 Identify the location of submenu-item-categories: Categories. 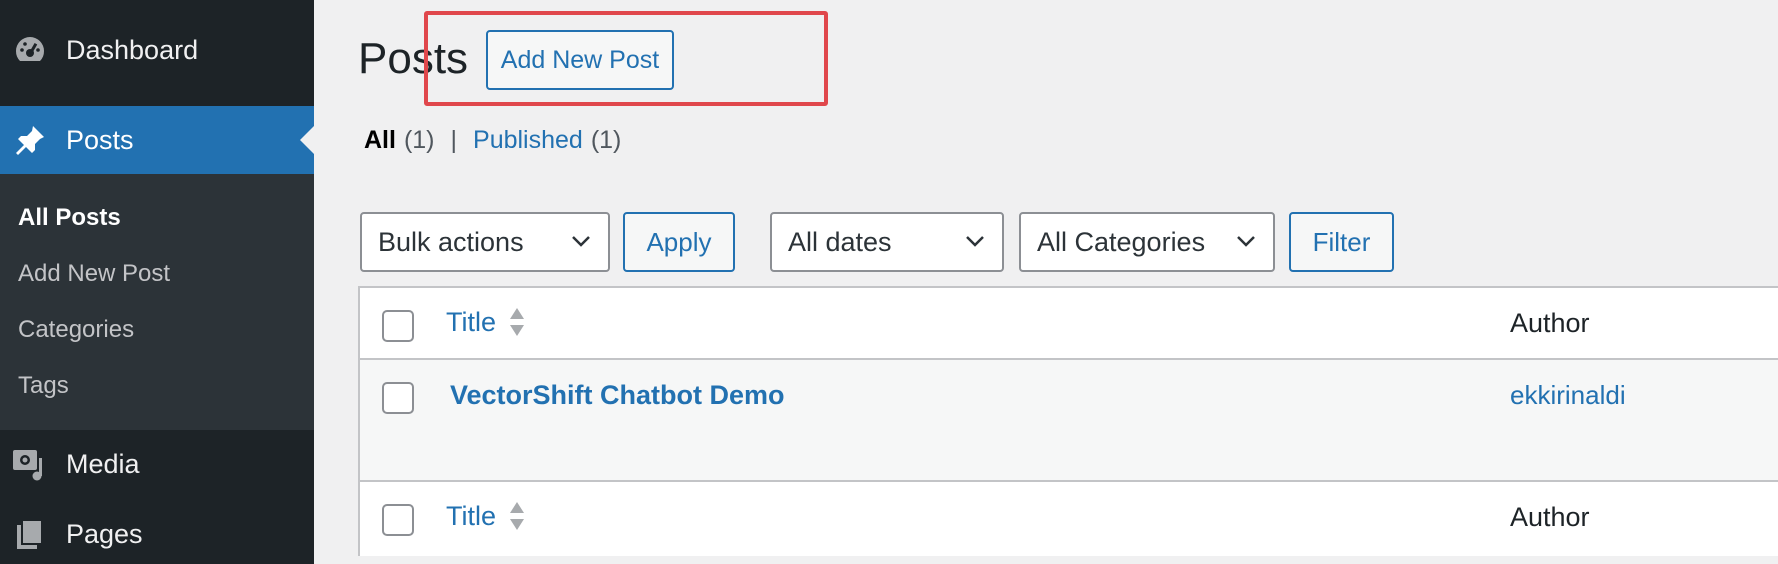
(76, 330).